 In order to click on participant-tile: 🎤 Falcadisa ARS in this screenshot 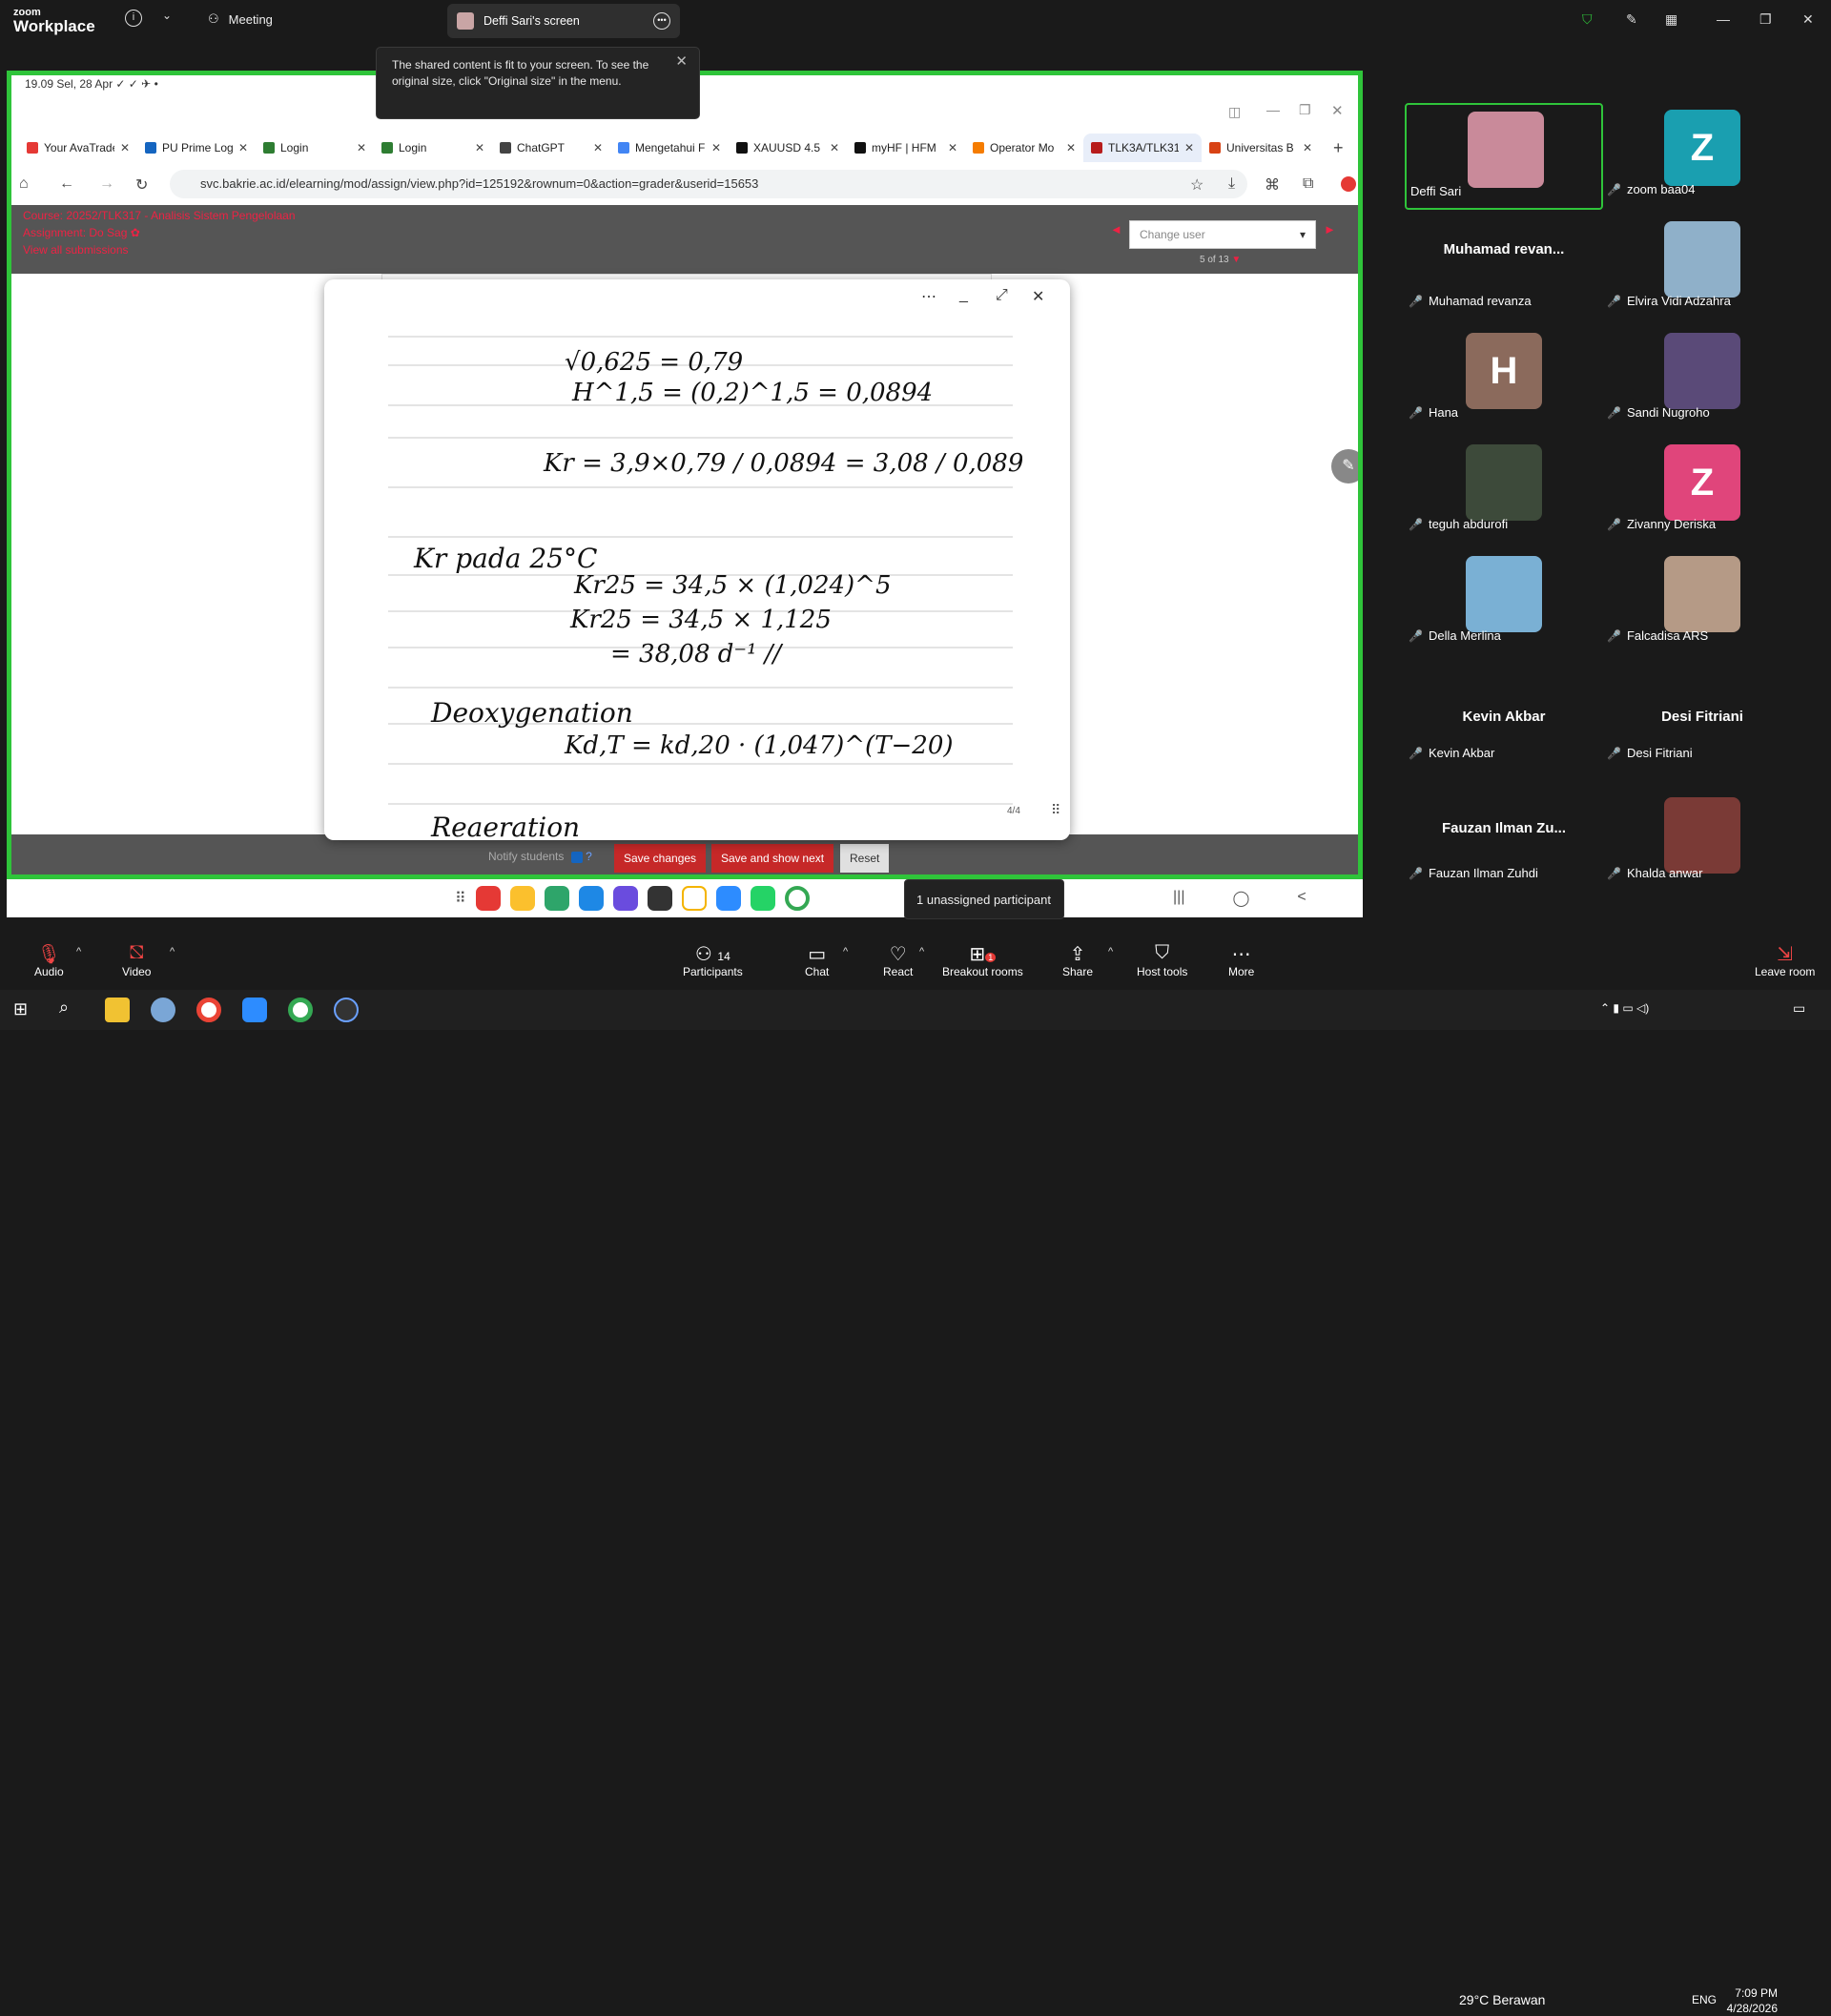, I will do `click(1702, 602)`.